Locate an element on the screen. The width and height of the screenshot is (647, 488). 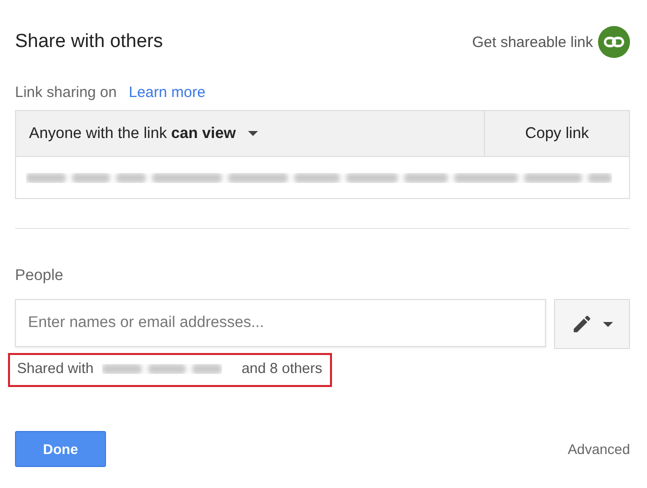
learn-more-link: Learn more is located at coordinates (167, 92).